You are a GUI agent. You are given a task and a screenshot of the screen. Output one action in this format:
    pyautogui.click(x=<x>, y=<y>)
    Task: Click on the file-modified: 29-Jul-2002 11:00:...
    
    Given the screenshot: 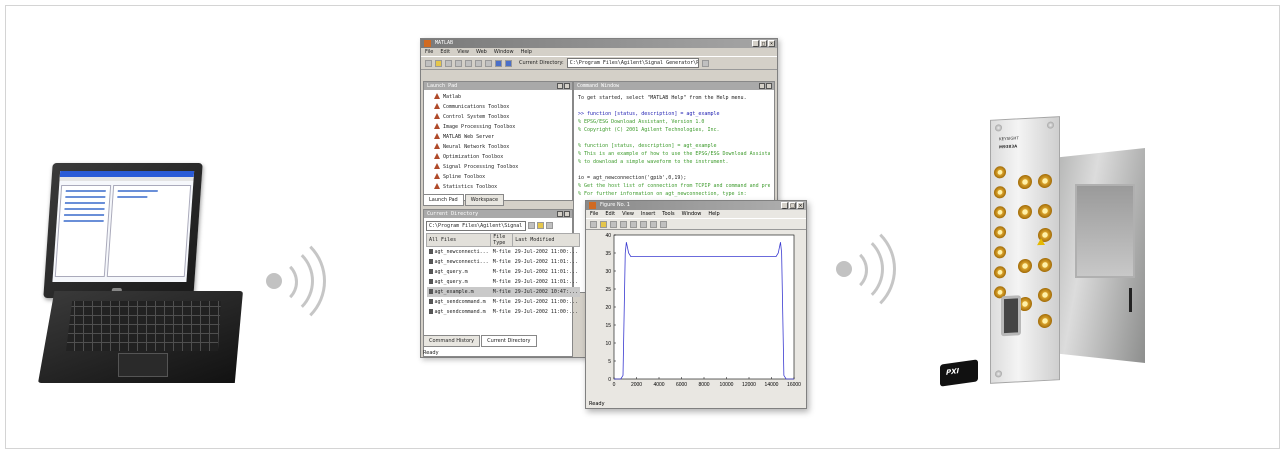 What is the action you would take?
    pyautogui.click(x=546, y=312)
    